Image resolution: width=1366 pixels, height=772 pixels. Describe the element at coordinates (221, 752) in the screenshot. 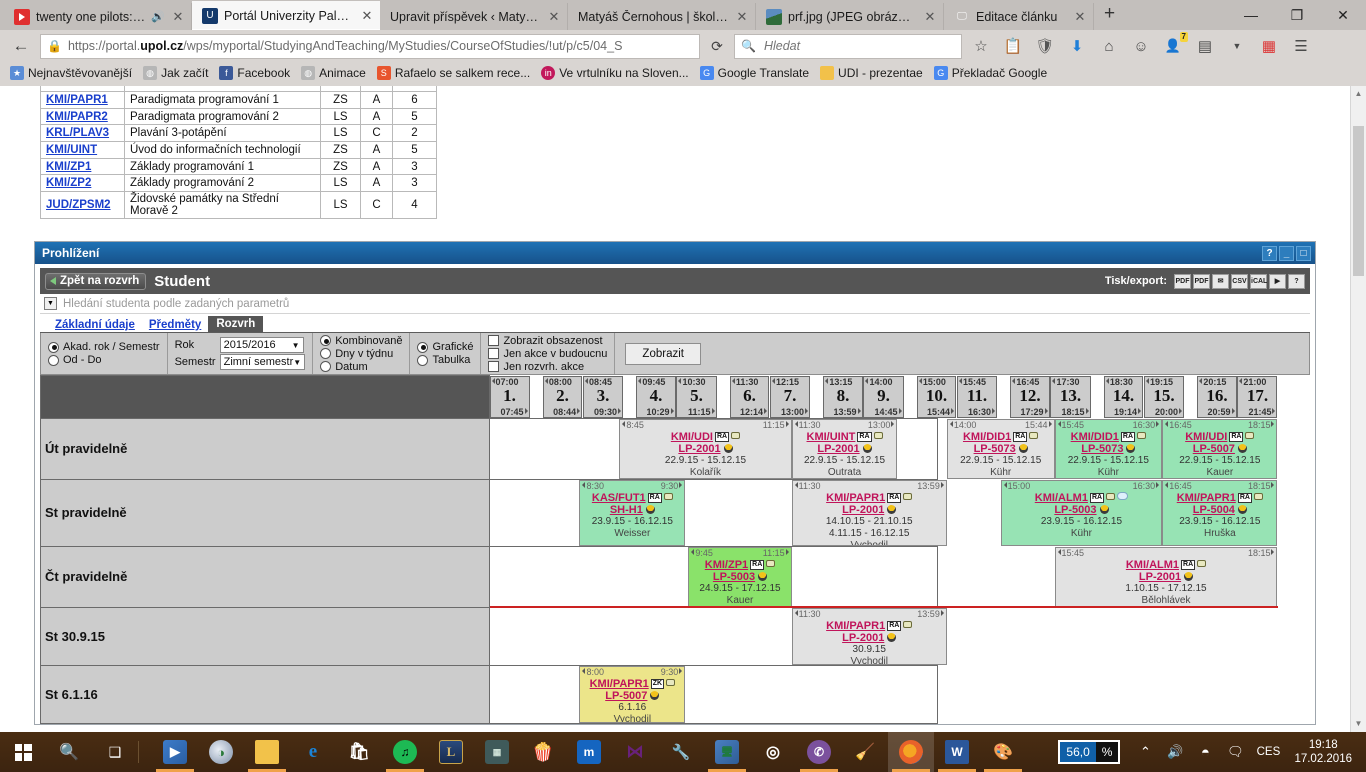

I see `taskbar-item-daemon-tools: ◑` at that location.